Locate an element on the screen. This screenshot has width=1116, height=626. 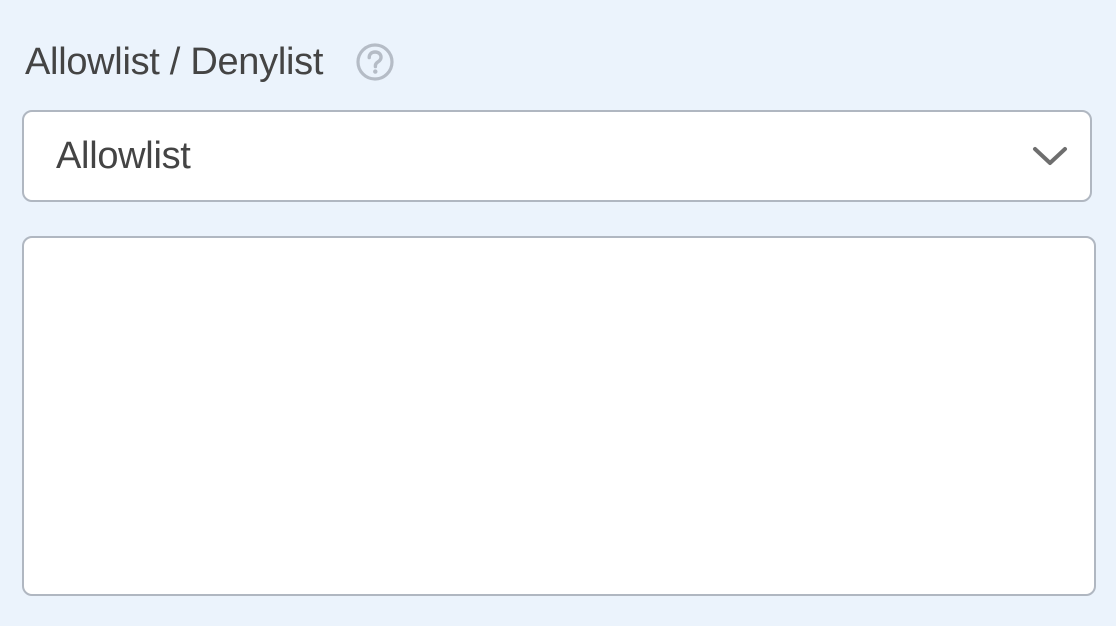
field-label-row: Allowlist / Denylist is located at coordinates (210, 62).